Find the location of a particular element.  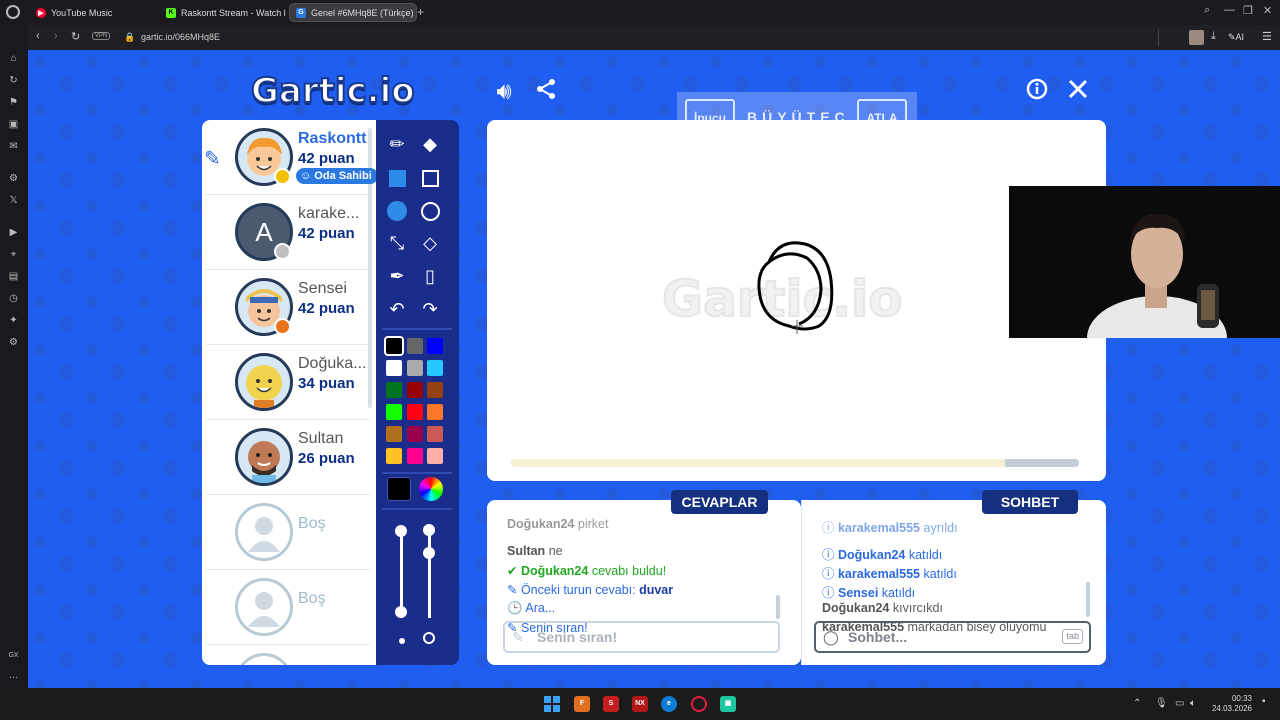

minimize-icon: — is located at coordinates (1229, 10).